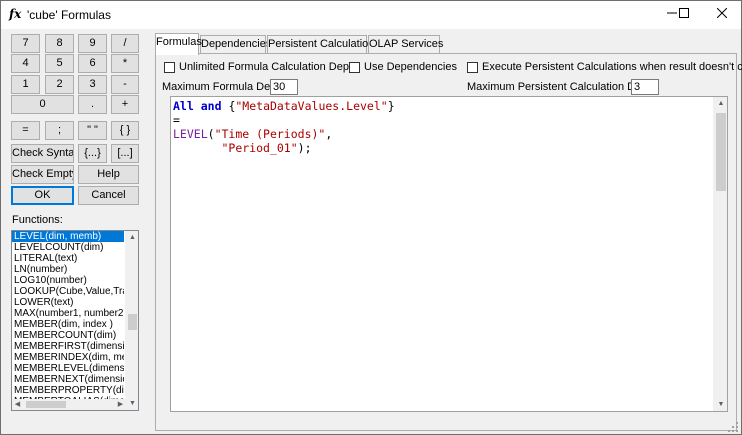  What do you see at coordinates (69, 15) in the screenshot?
I see `window-title: 'cube' Formulas` at bounding box center [69, 15].